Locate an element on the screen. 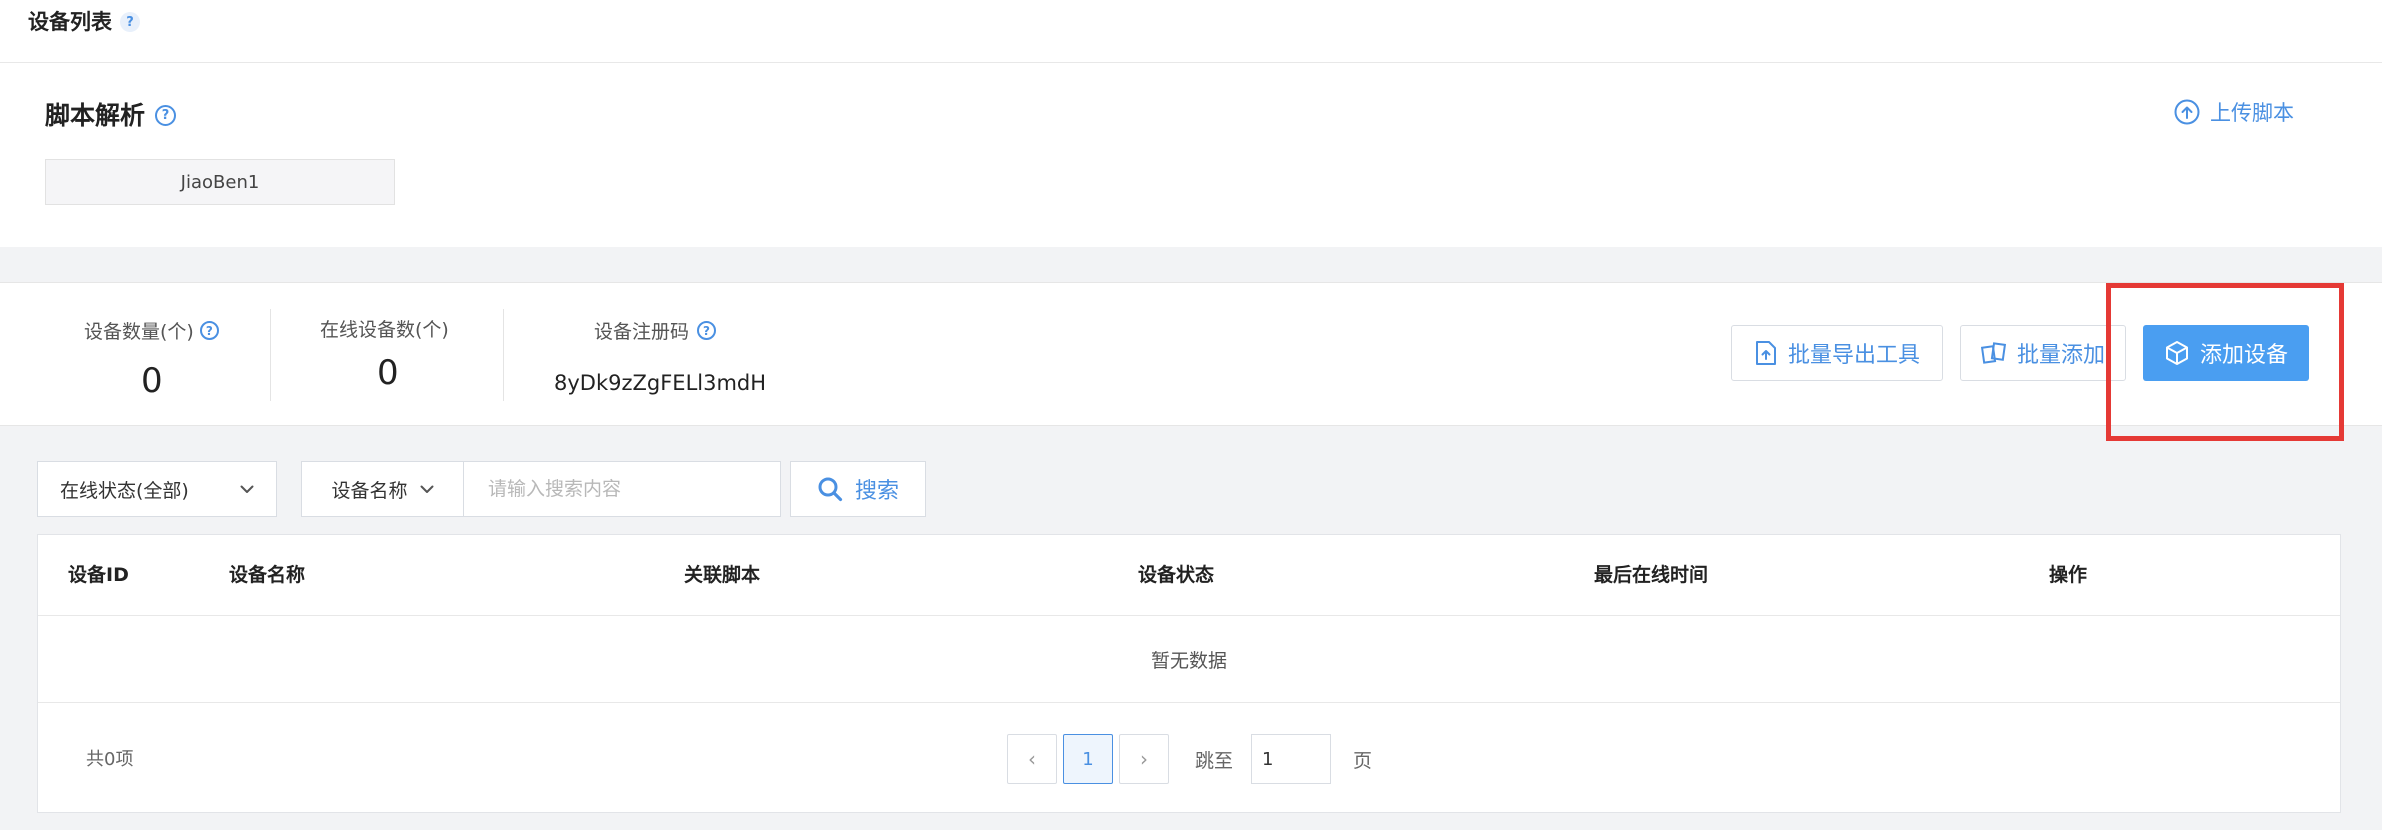 The height and width of the screenshot is (830, 2382). search-input is located at coordinates (622, 489).